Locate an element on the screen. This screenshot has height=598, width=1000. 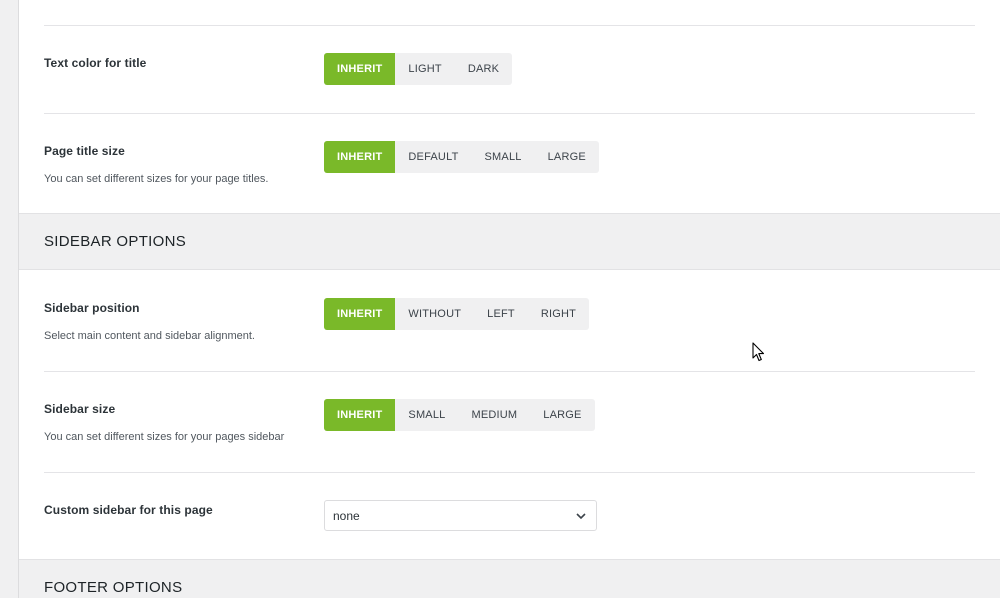
sidebar-size-button-group: INHERIT SMALL MEDIUM LARGE is located at coordinates (459, 415).